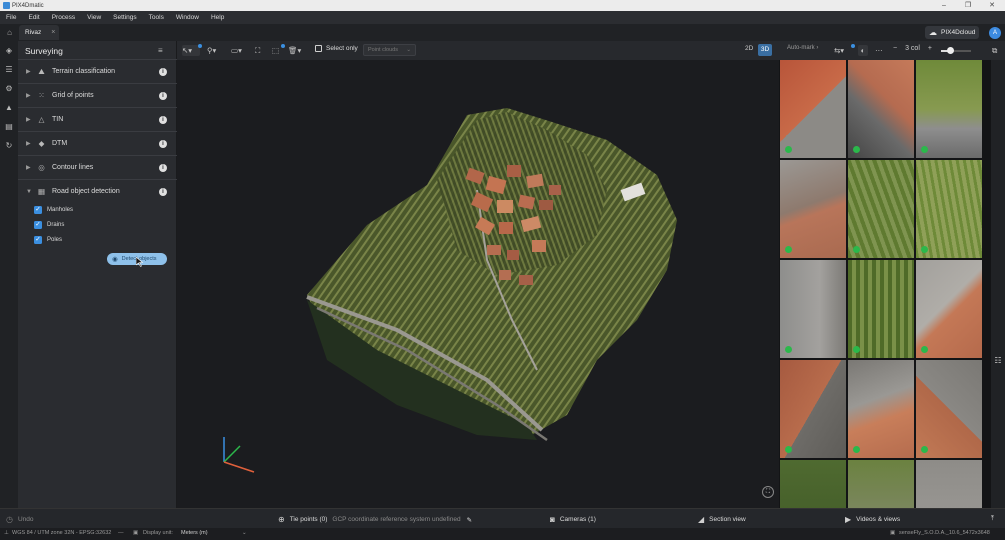  What do you see at coordinates (841, 50) in the screenshot?
I see `link-tool-button: ⇆▾` at bounding box center [841, 50].